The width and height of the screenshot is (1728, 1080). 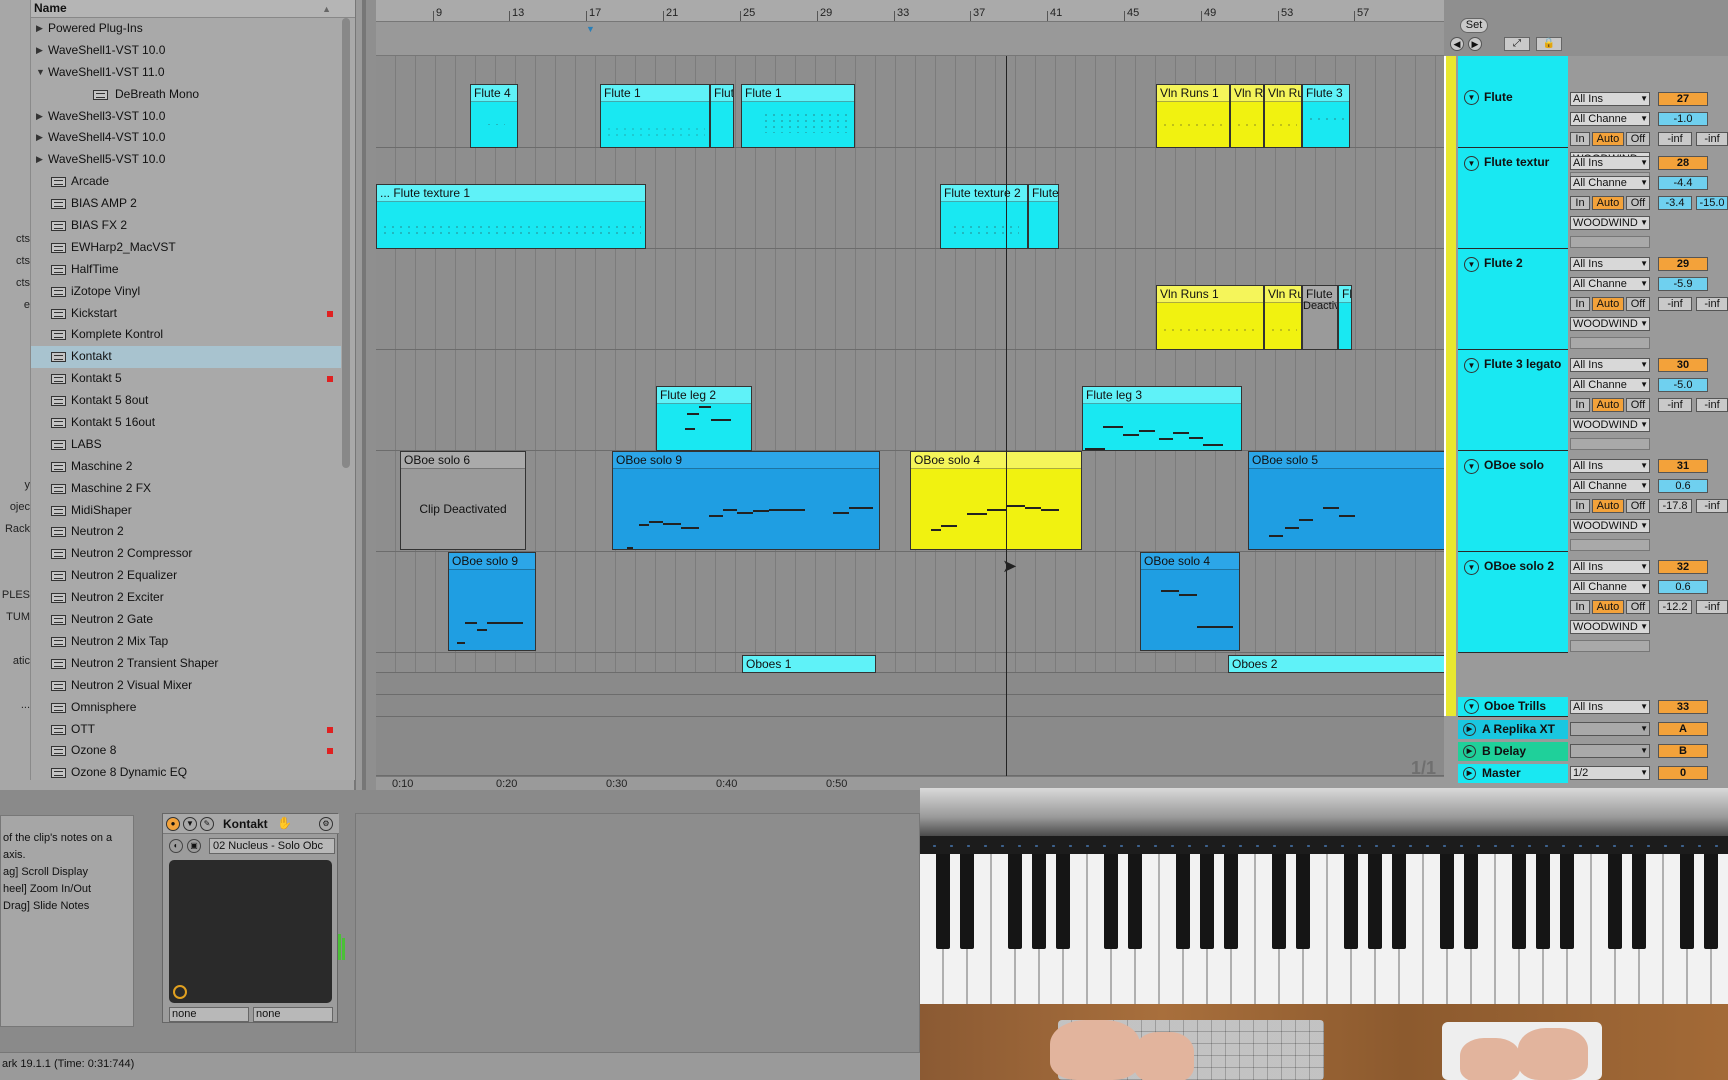 I want to click on browser-item: Neutron 2 Compressor, so click(x=186, y=554).